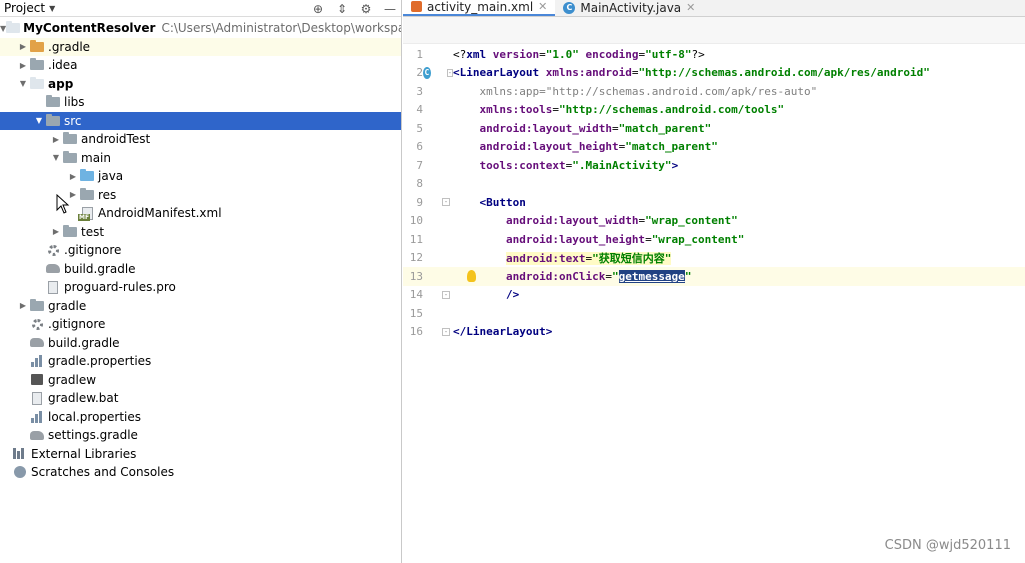 This screenshot has height=563, width=1025. What do you see at coordinates (200, 139) in the screenshot?
I see `tree-item: ▶ androidTest` at bounding box center [200, 139].